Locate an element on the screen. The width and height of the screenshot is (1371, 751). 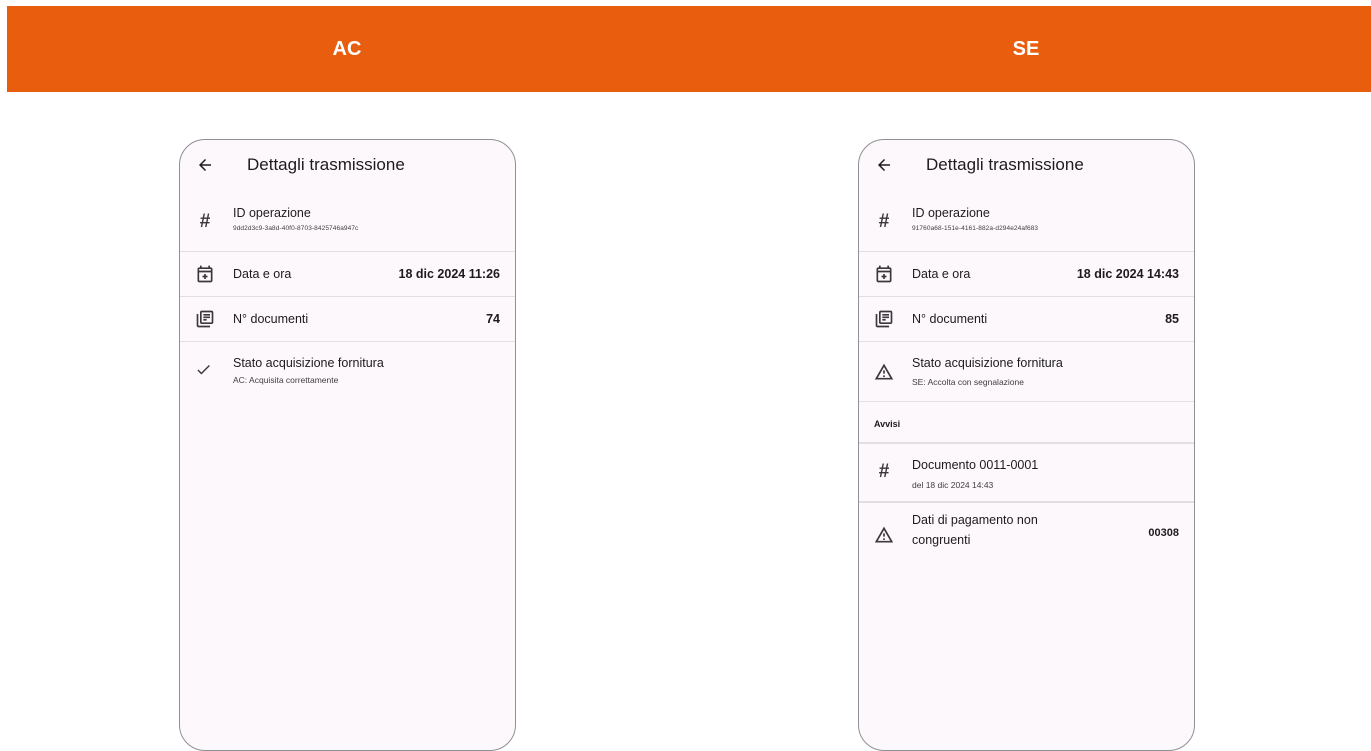
status-value: SE: Accolta con segnalazione is located at coordinates (968, 382).